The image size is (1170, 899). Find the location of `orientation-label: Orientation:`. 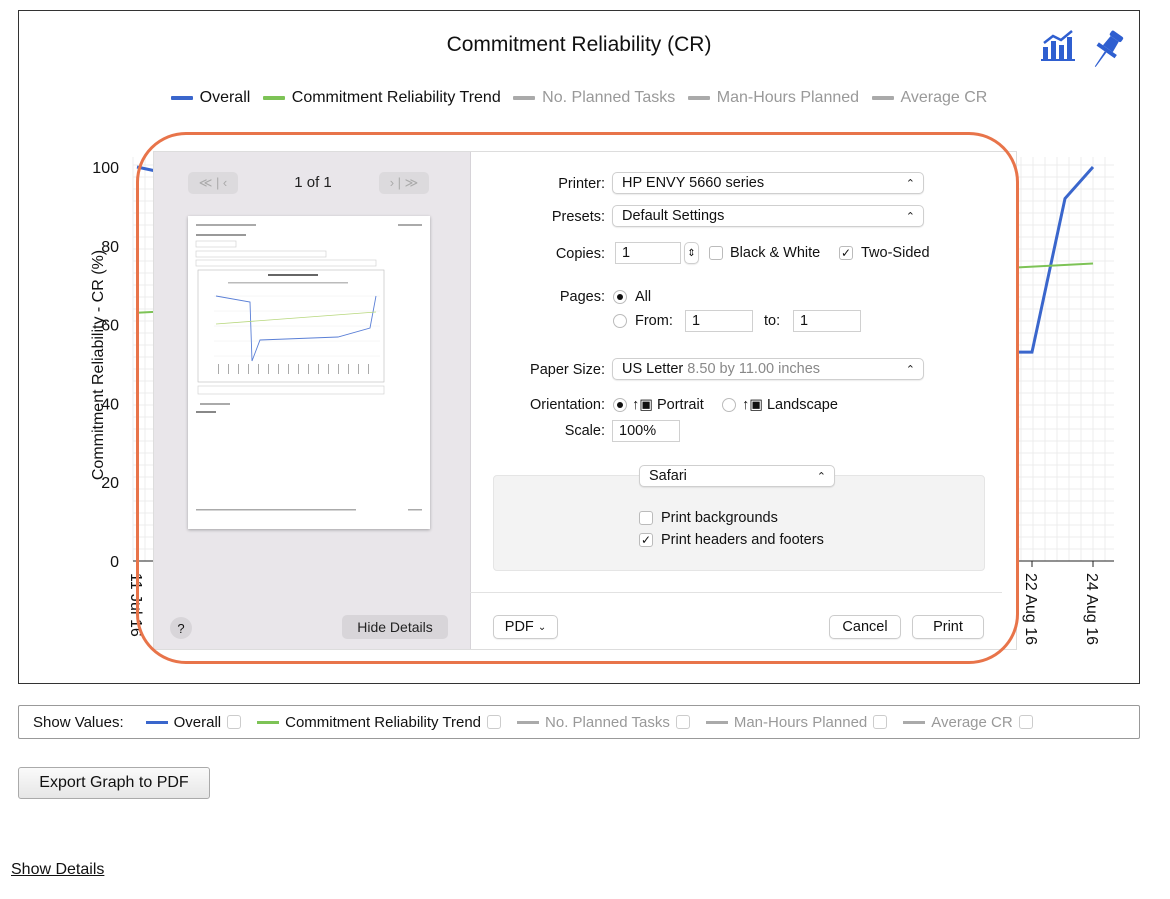

orientation-label: Orientation: is located at coordinates (567, 405).